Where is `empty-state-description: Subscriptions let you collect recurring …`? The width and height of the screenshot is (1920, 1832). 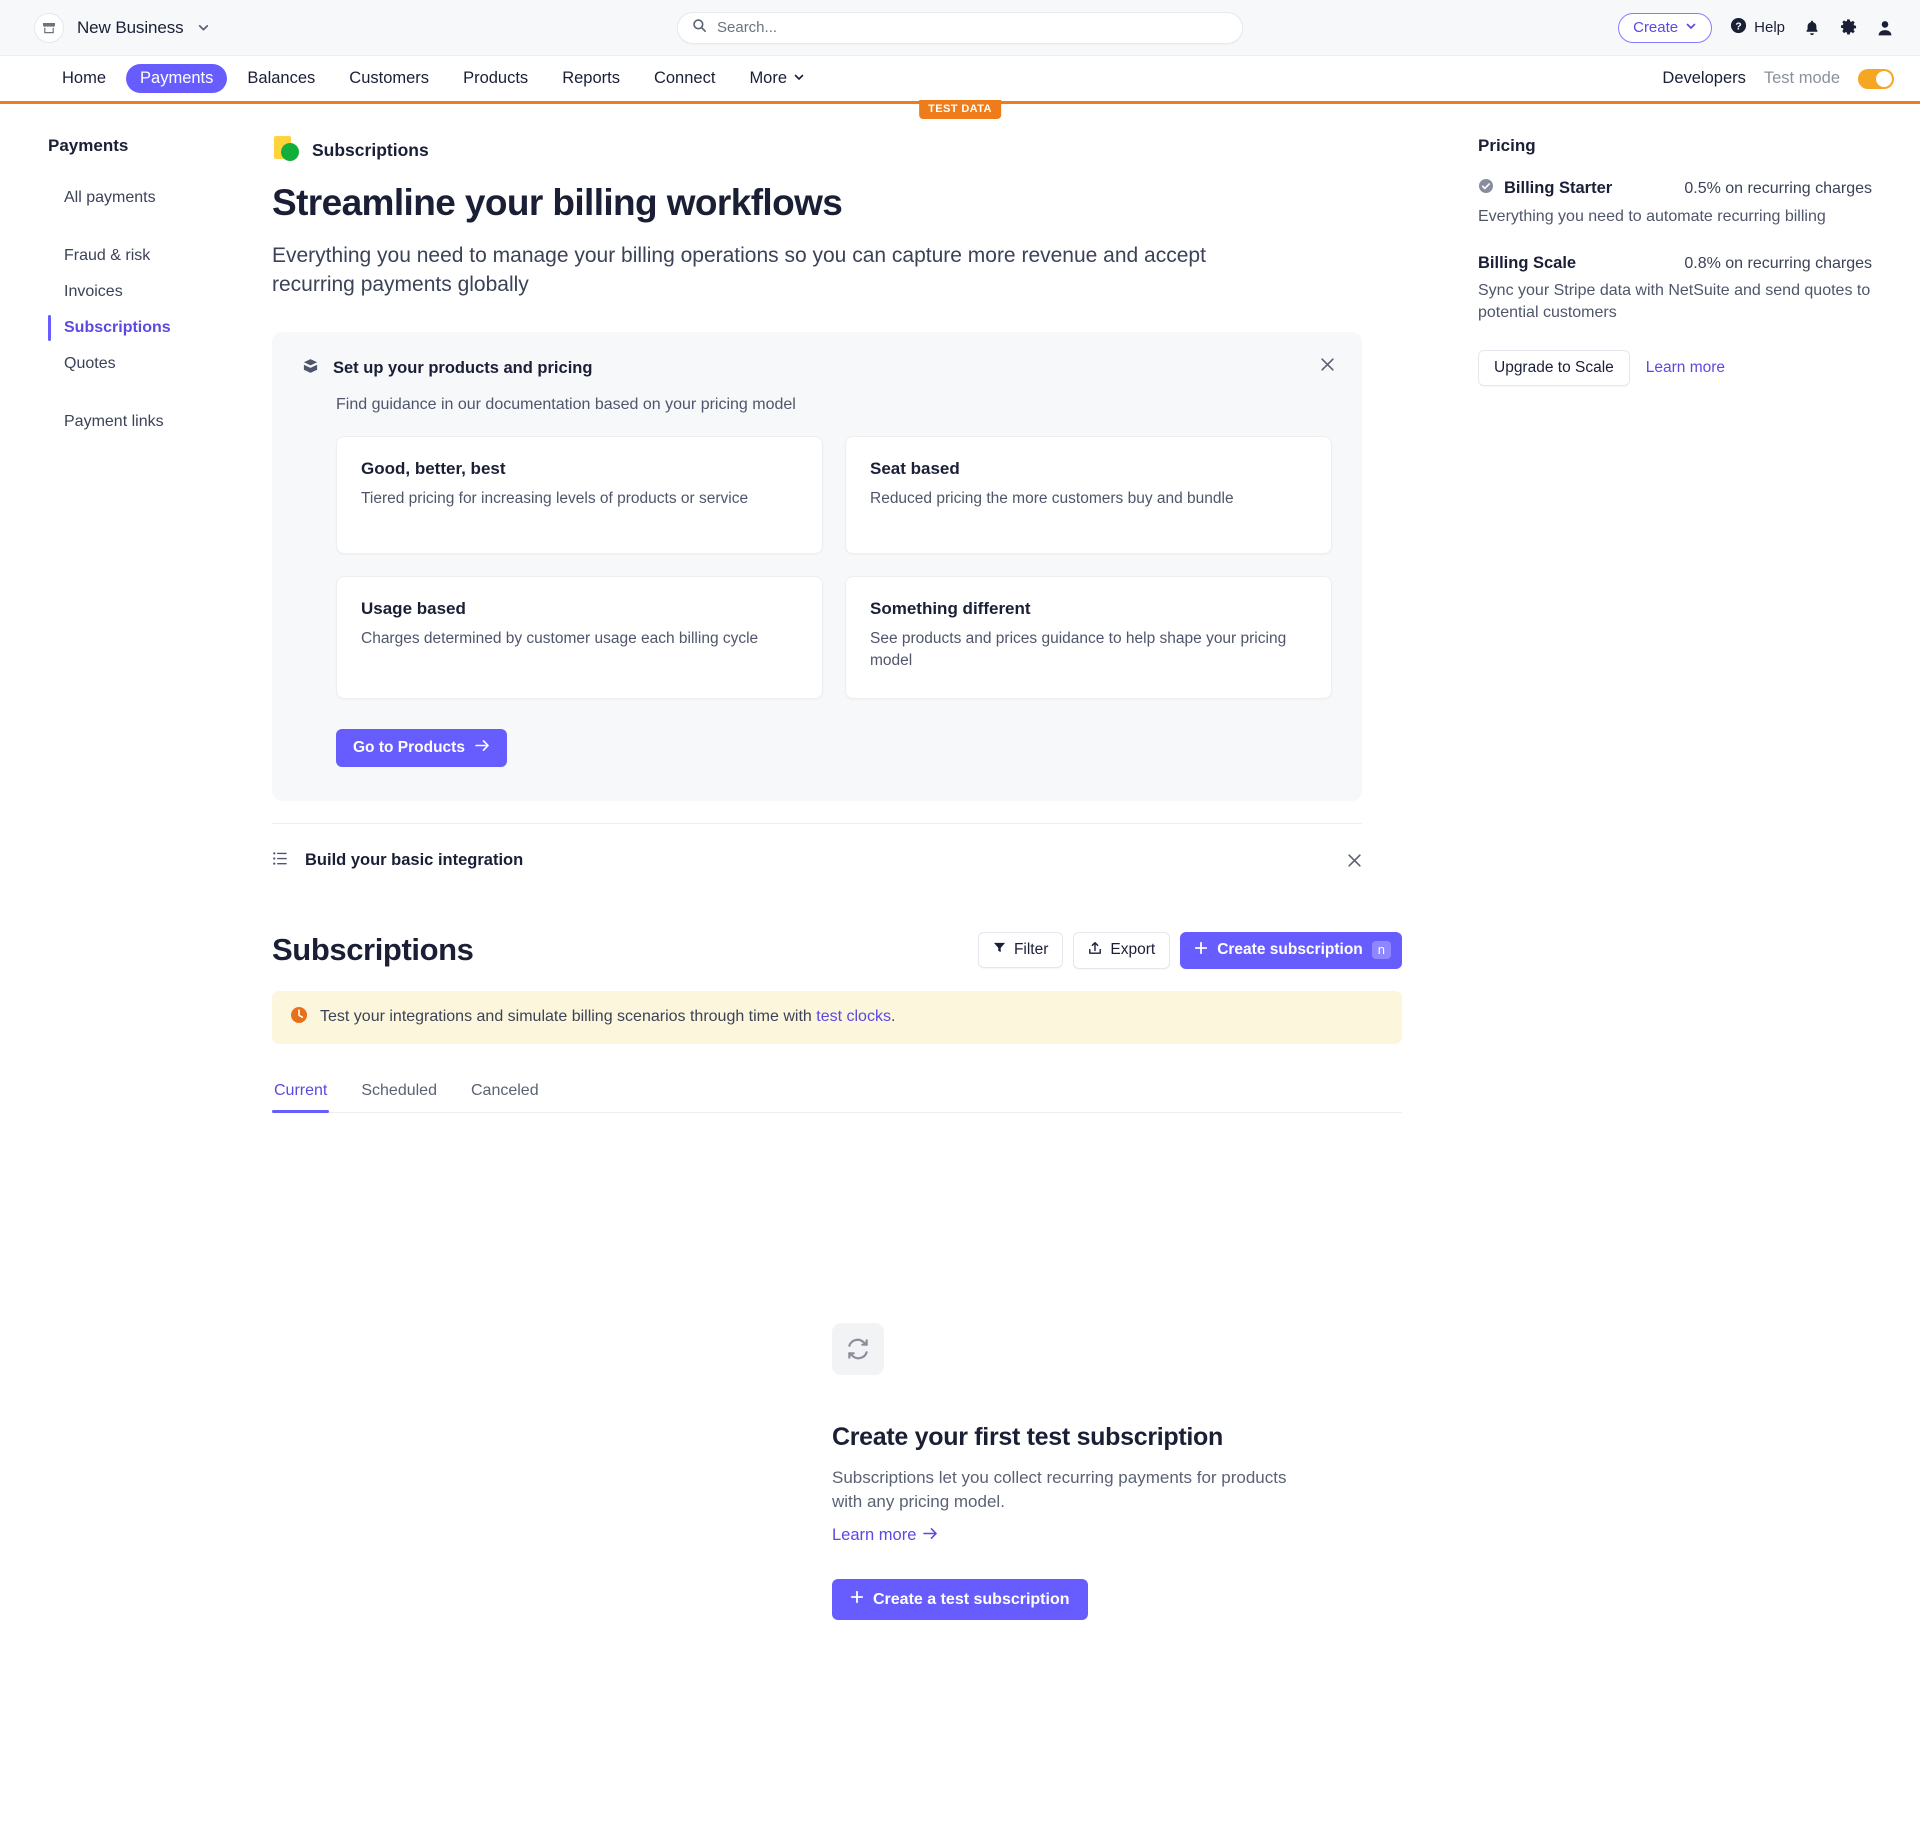
empty-state-description: Subscriptions let you collect recurring … is located at coordinates (1059, 1489).